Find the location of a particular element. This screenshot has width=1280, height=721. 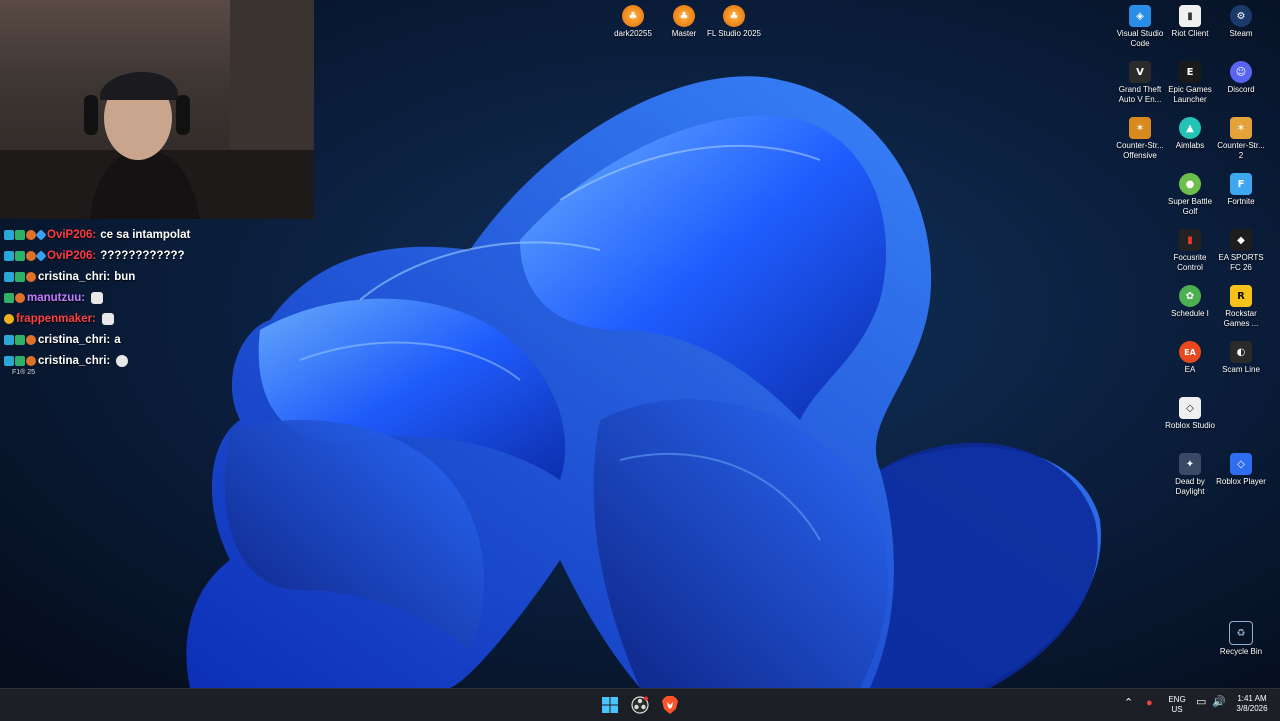

desktop-icon-label: Dead by Daylight is located at coordinates (1190, 486).